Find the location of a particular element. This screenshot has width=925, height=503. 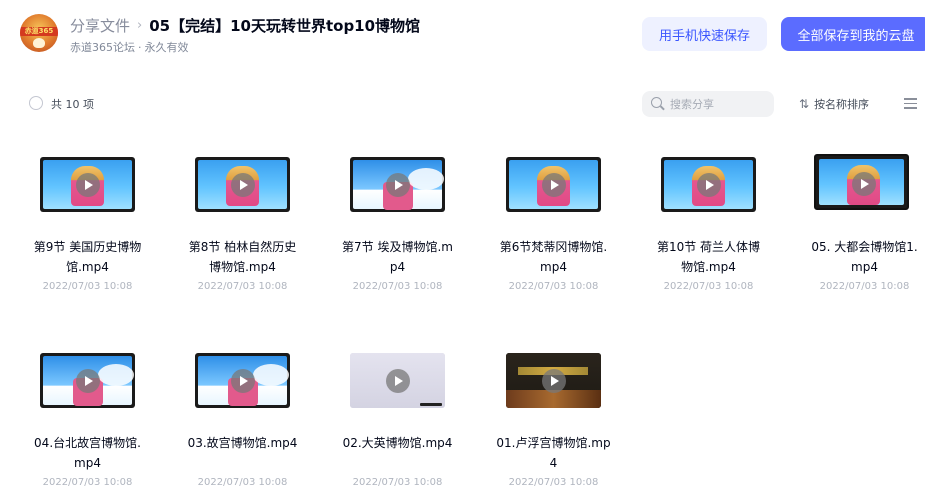

file-name: 第7节 埃及博物馆.mp4 is located at coordinates (397, 257).